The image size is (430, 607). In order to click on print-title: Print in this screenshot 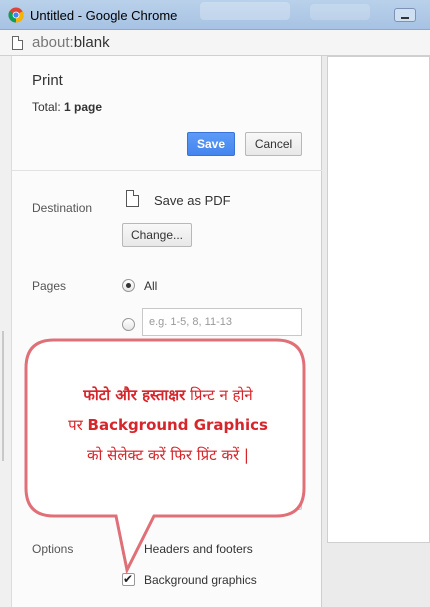, I will do `click(47, 80)`.